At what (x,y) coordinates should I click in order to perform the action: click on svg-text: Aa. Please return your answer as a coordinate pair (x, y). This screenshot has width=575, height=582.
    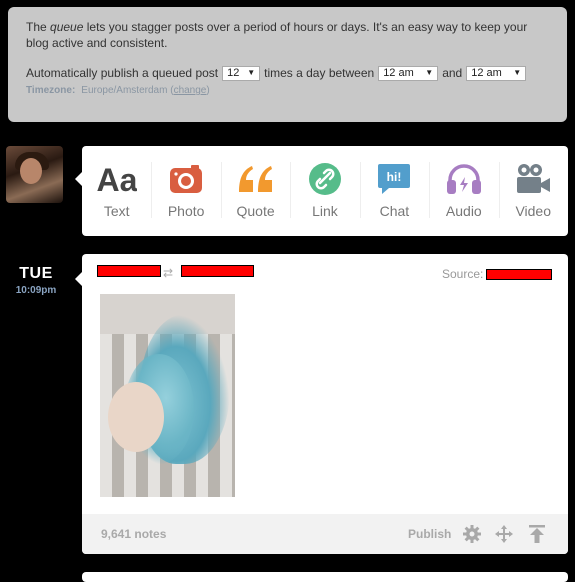
    Looking at the image, I should click on (117, 179).